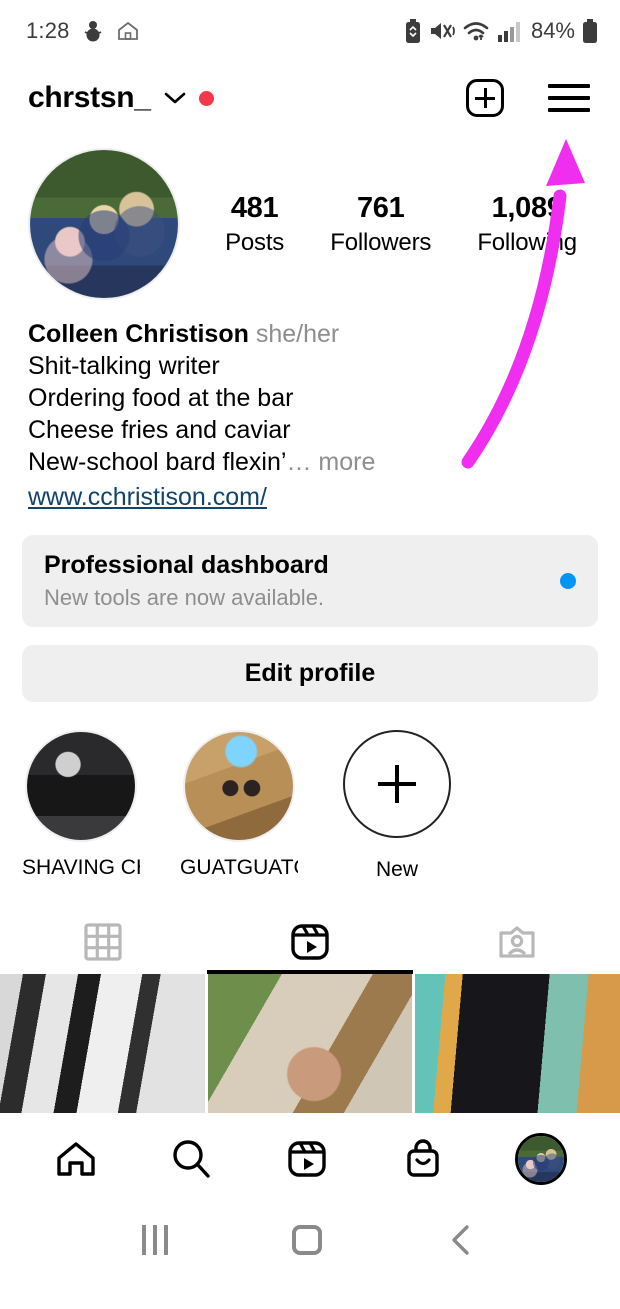  Describe the element at coordinates (380, 207) in the screenshot. I see `stat-followers-value: 761` at that location.